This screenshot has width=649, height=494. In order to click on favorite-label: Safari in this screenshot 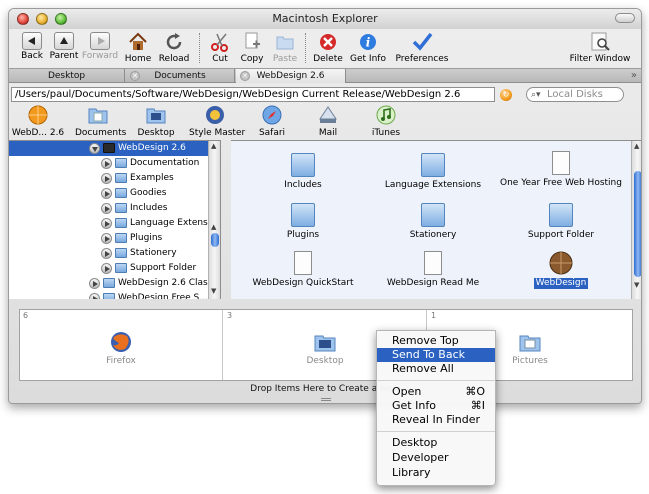, I will do `click(272, 133)`.